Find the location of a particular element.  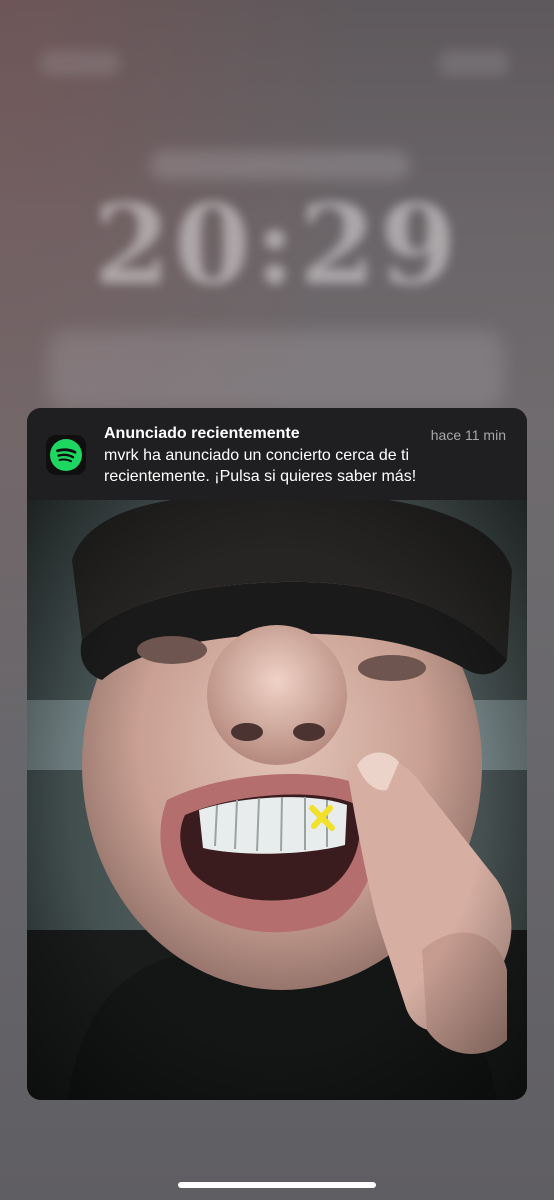

notification-title: Anunciado recientemente is located at coordinates (202, 433).